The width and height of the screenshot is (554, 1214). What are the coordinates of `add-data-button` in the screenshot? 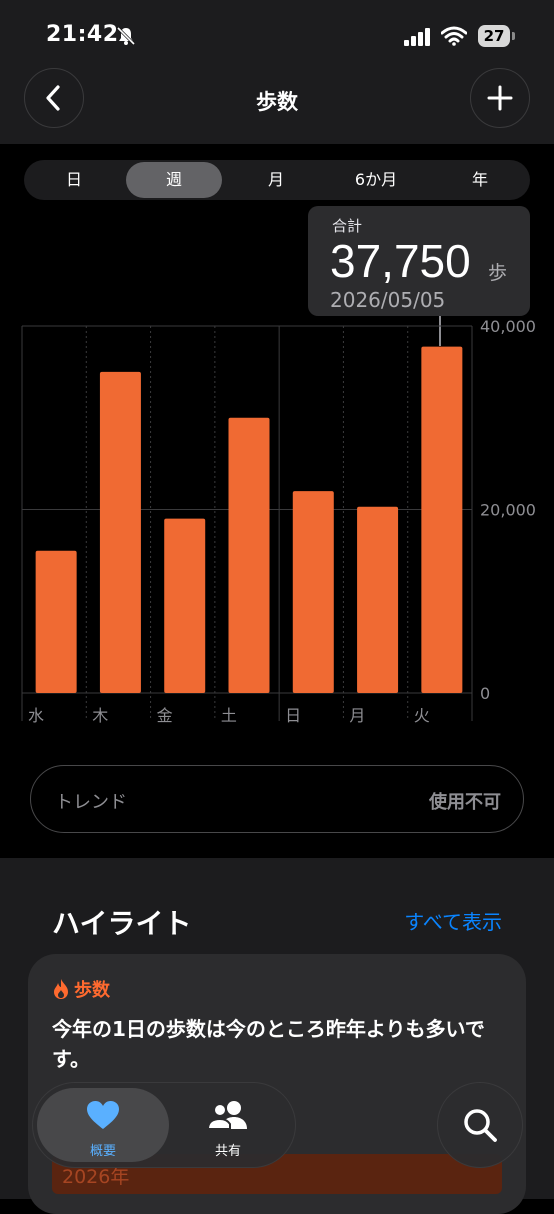 It's located at (500, 98).